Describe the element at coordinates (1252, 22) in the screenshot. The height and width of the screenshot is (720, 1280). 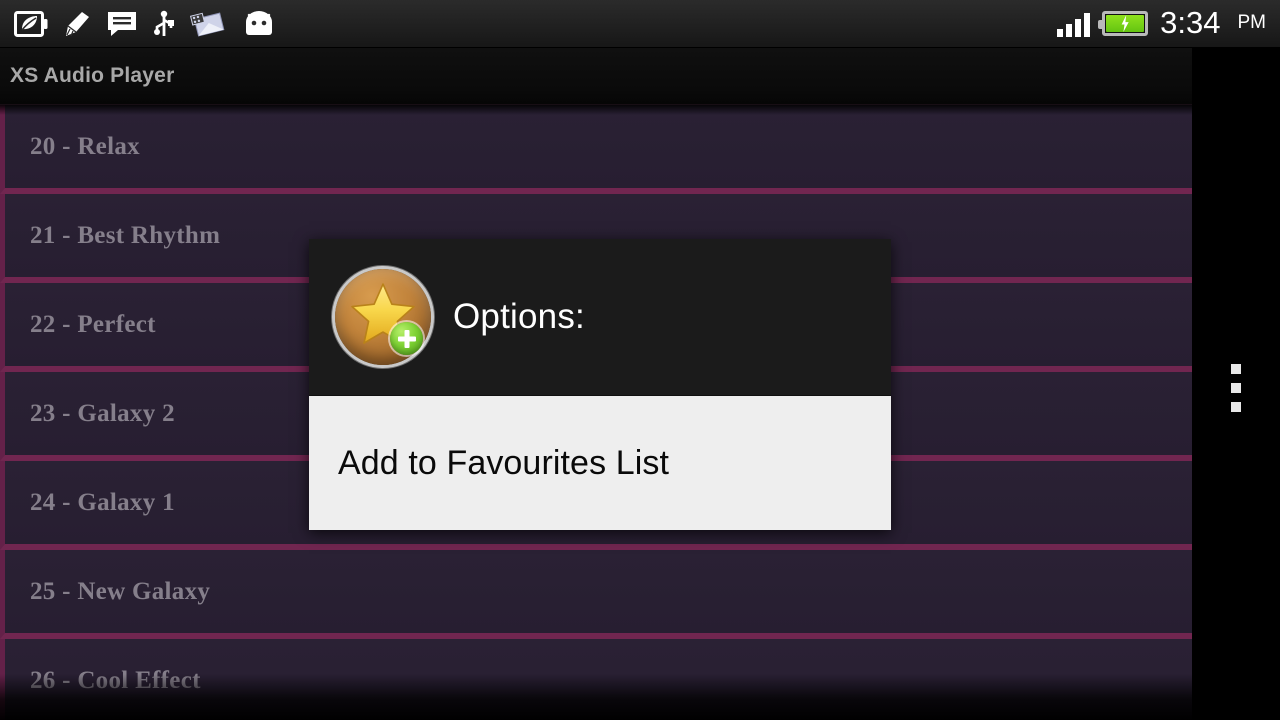
I see `status-bar-clock-ampm: PM` at that location.